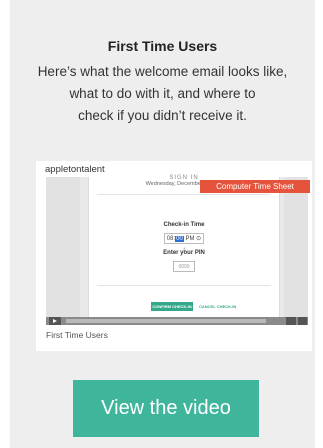 The width and height of the screenshot is (323, 448). Describe the element at coordinates (77, 335) in the screenshot. I see `video-caption: First Time Users` at that location.